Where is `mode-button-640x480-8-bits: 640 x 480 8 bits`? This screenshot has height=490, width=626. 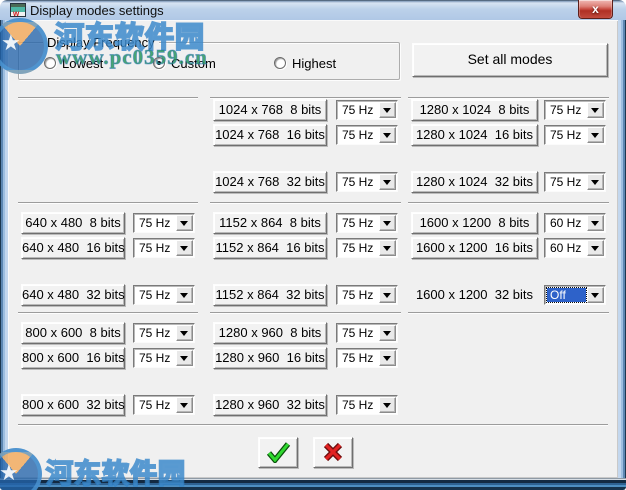 mode-button-640x480-8-bits: 640 x 480 8 bits is located at coordinates (73, 223).